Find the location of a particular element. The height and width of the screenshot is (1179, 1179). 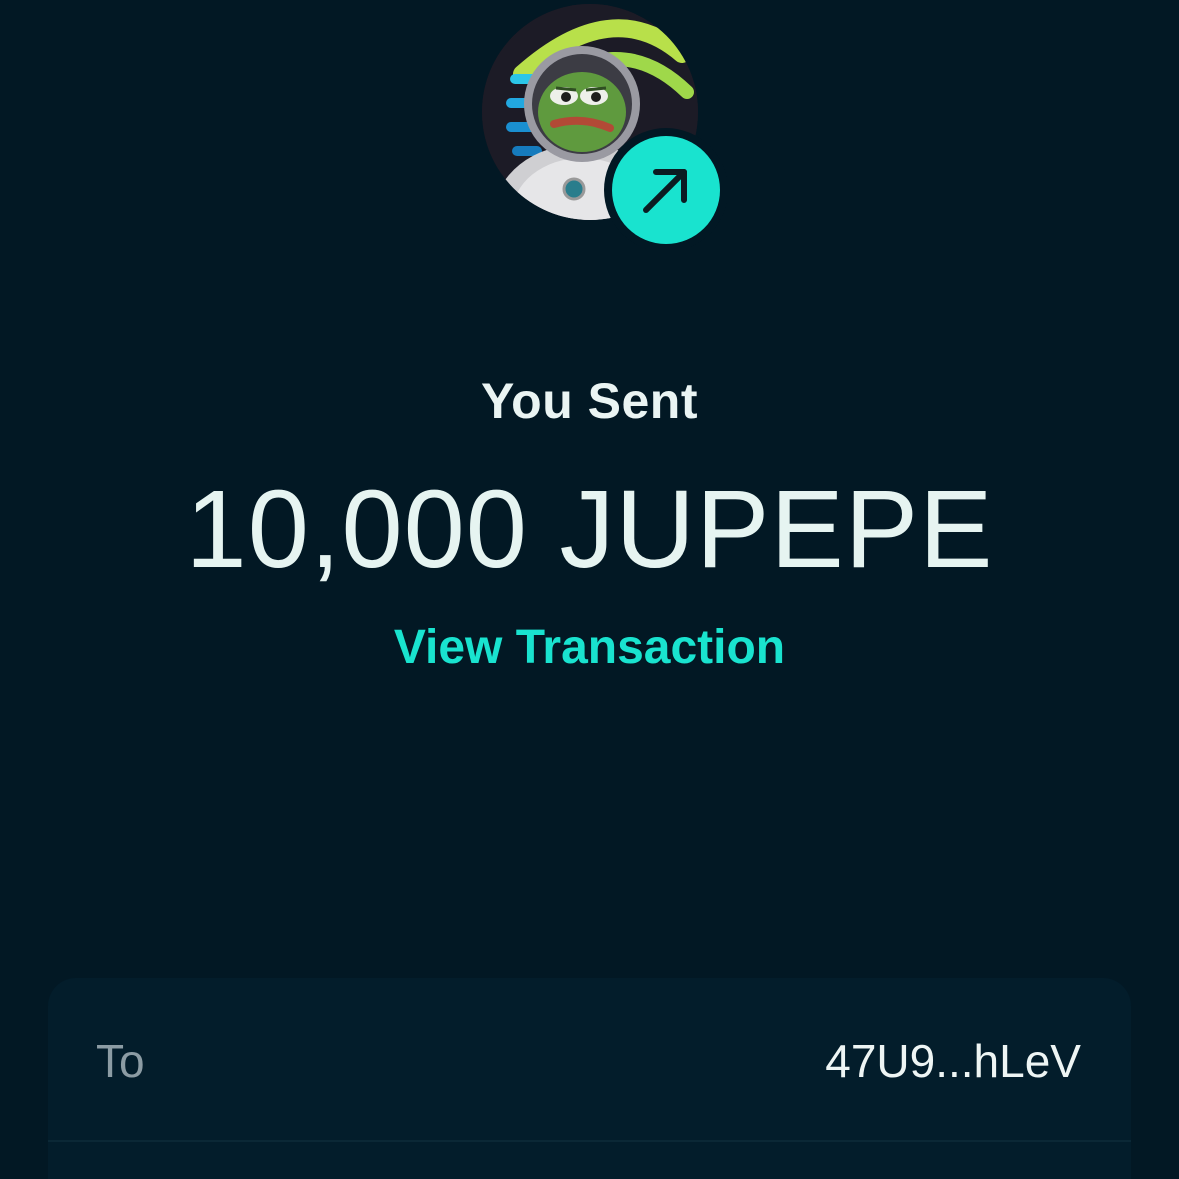

page-title: You Sent is located at coordinates (589, 401).